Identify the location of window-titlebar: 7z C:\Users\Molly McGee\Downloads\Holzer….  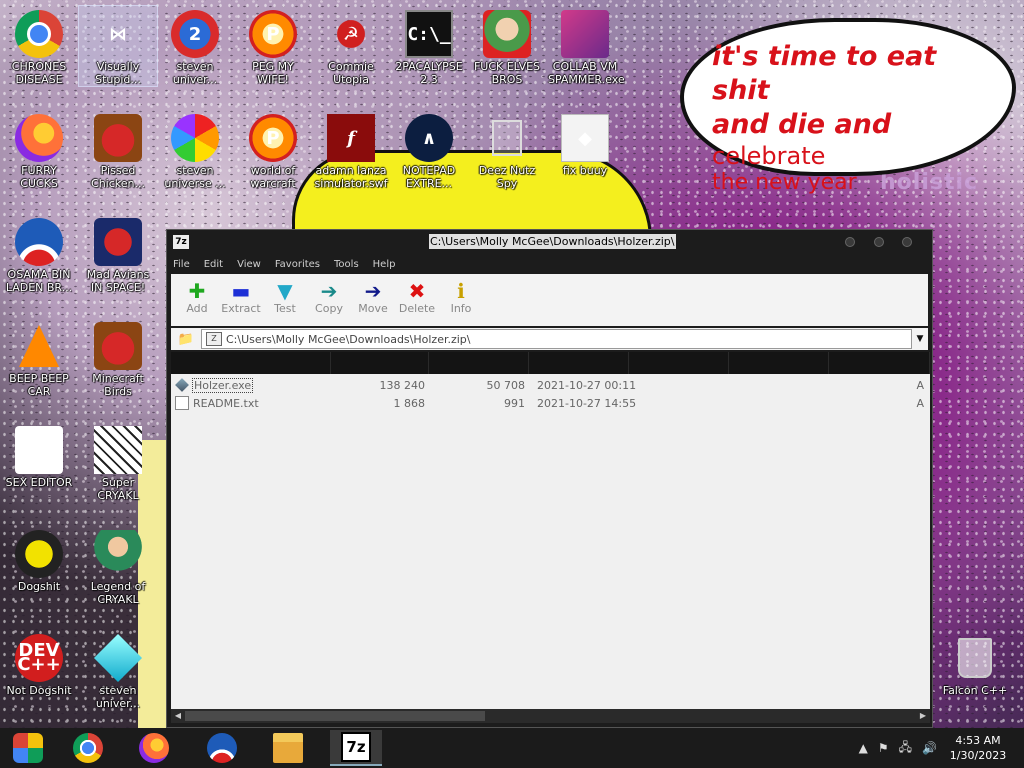
(549, 242).